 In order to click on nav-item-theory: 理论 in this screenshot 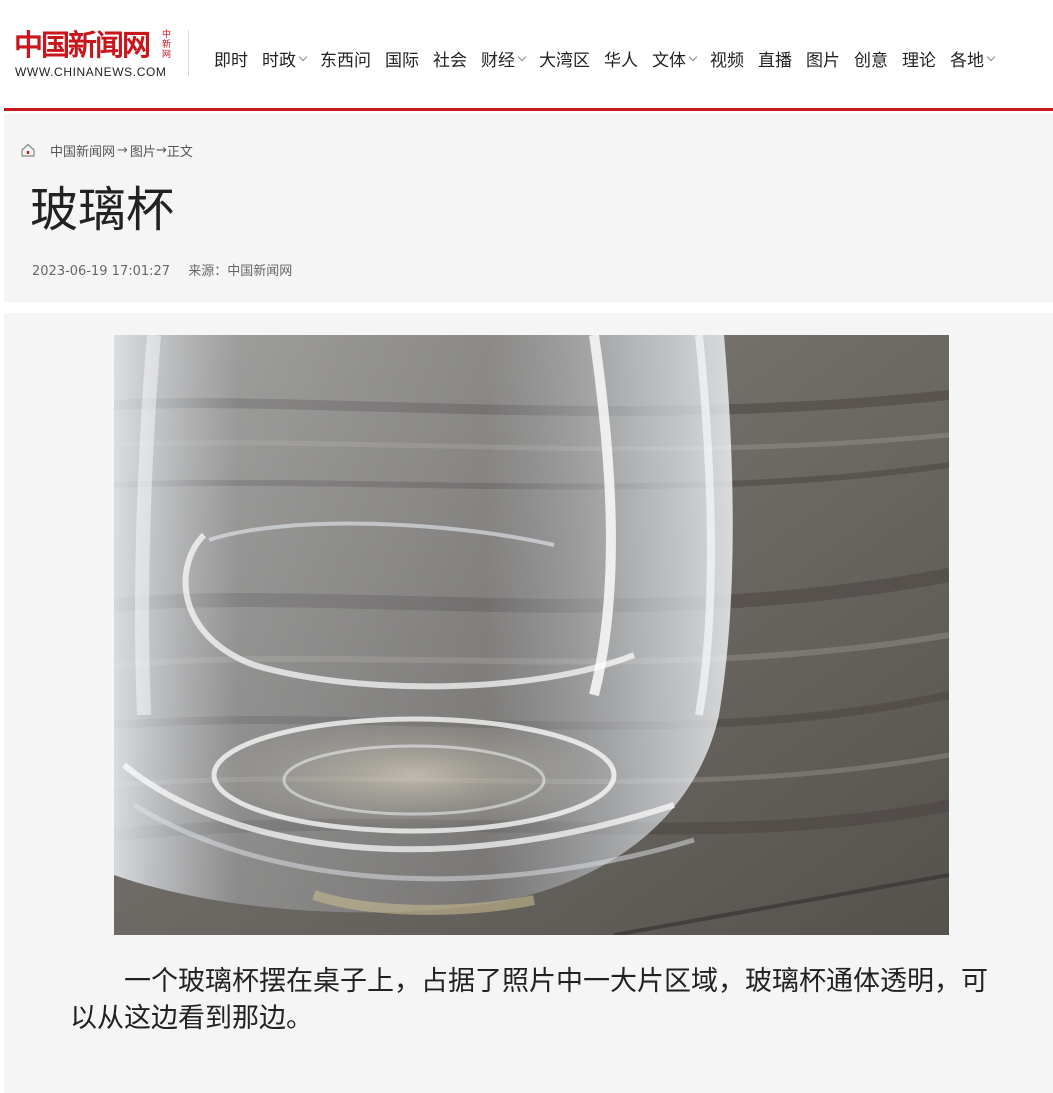, I will do `click(919, 58)`.